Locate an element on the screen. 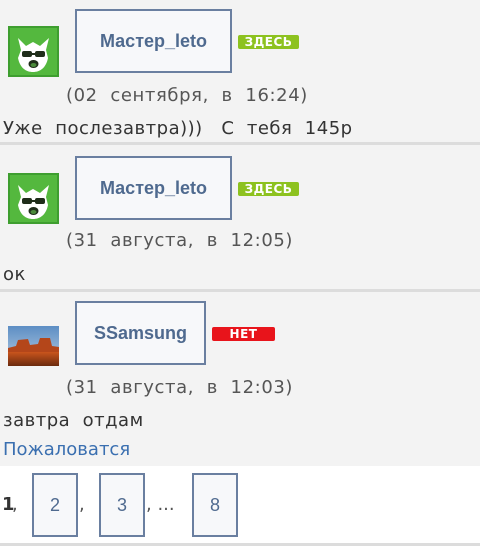 The width and height of the screenshot is (480, 546). post-timestamp: (02 сентября, в 16:24) is located at coordinates (187, 95).